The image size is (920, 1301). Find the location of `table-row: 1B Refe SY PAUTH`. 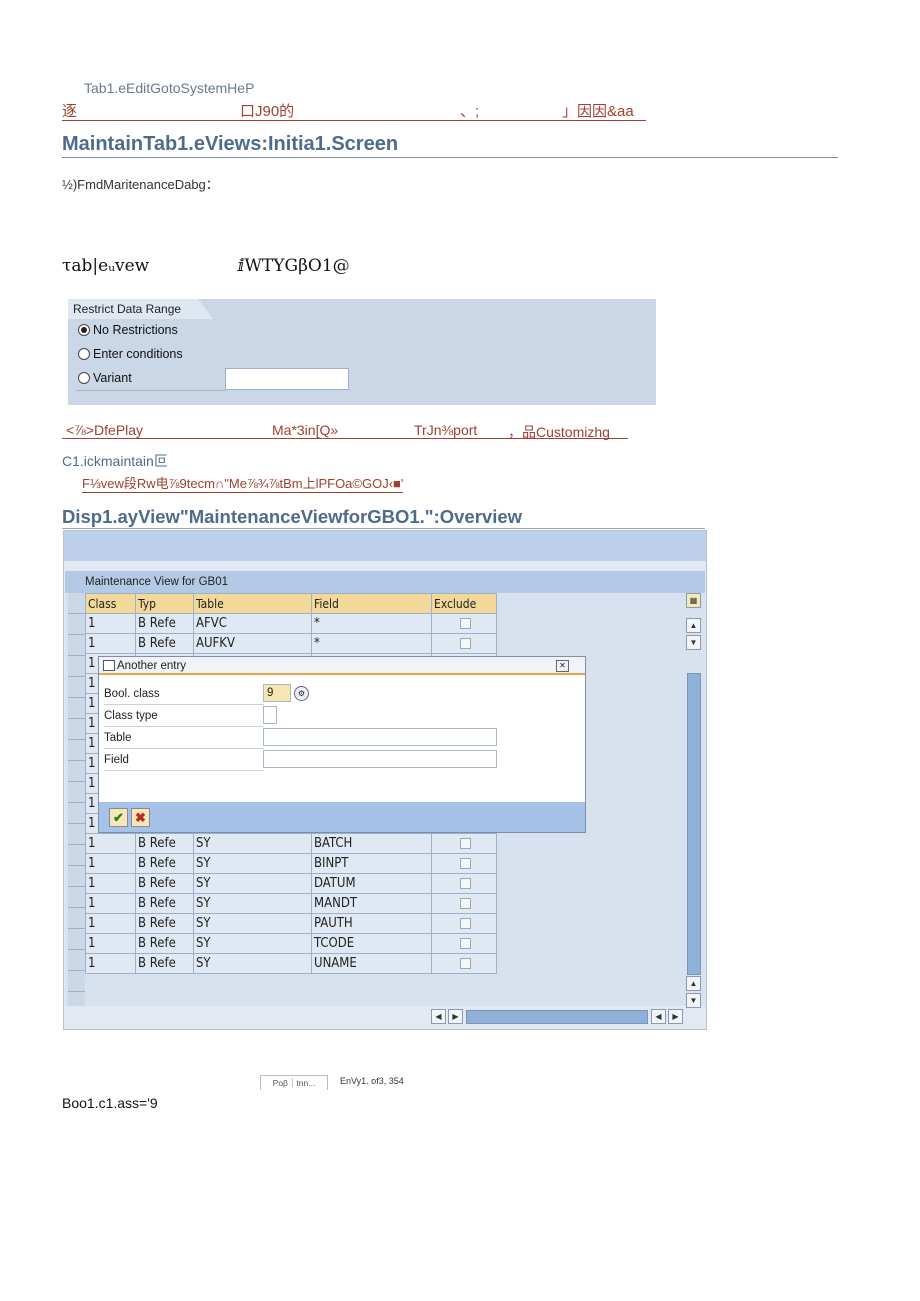

table-row: 1B Refe SY PAUTH is located at coordinates (291, 923).